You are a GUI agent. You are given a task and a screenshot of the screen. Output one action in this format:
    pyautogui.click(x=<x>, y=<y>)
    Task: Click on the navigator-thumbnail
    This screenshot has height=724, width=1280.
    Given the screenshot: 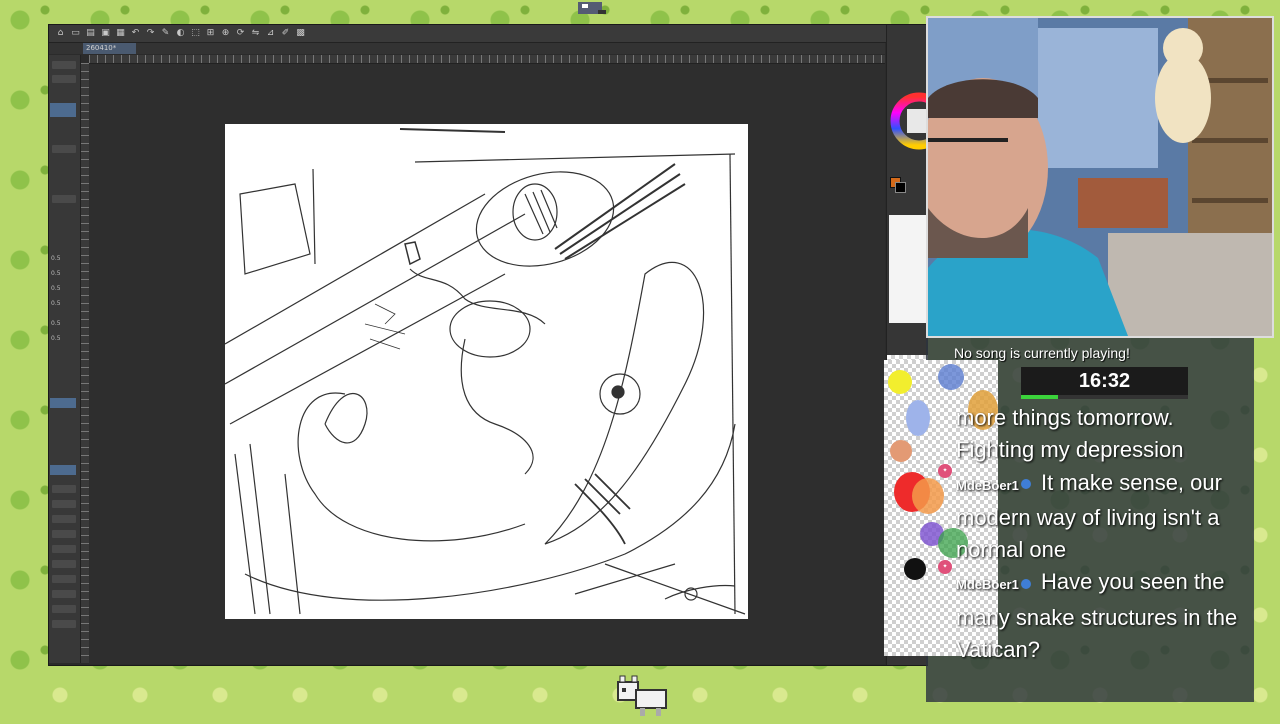 What is the action you would take?
    pyautogui.click(x=908, y=269)
    